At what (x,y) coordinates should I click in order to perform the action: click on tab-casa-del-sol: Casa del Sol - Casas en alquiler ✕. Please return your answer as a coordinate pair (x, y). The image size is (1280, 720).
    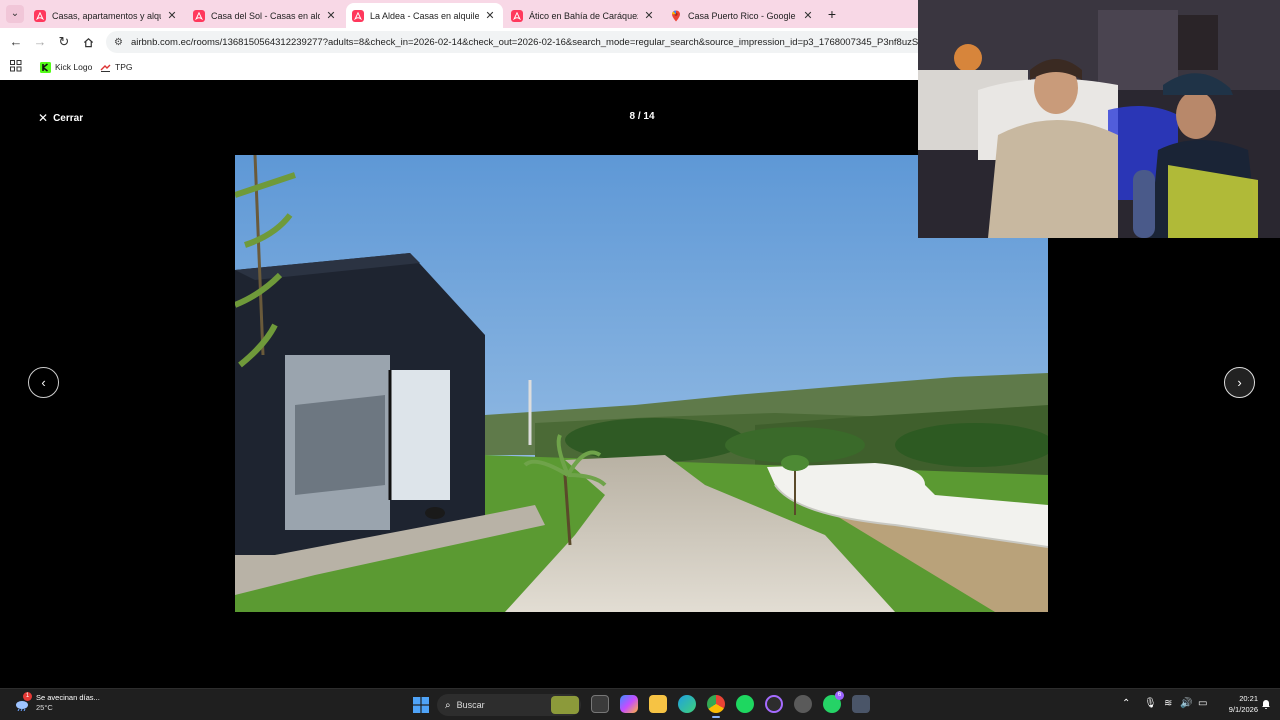
    Looking at the image, I should click on (265, 15).